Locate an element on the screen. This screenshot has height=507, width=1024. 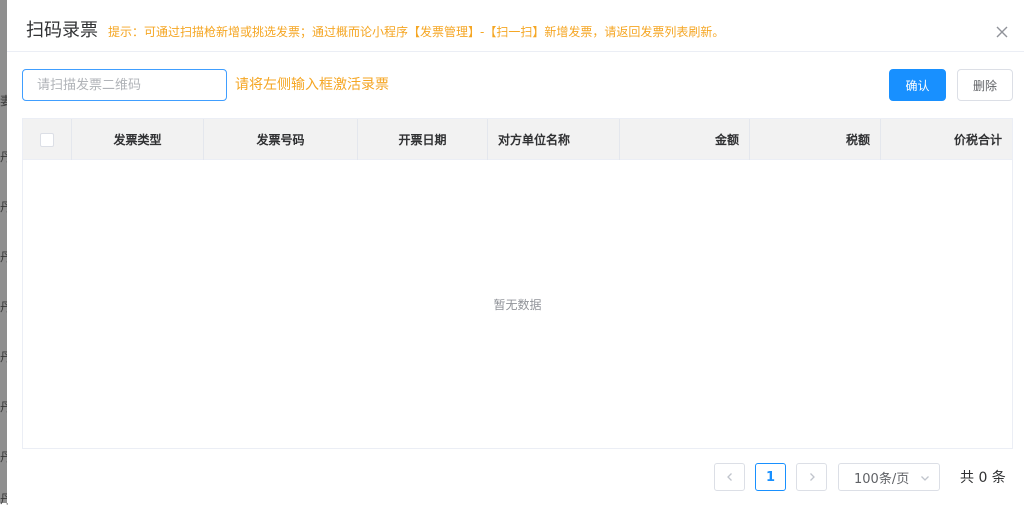
next-page-button is located at coordinates (811, 477).